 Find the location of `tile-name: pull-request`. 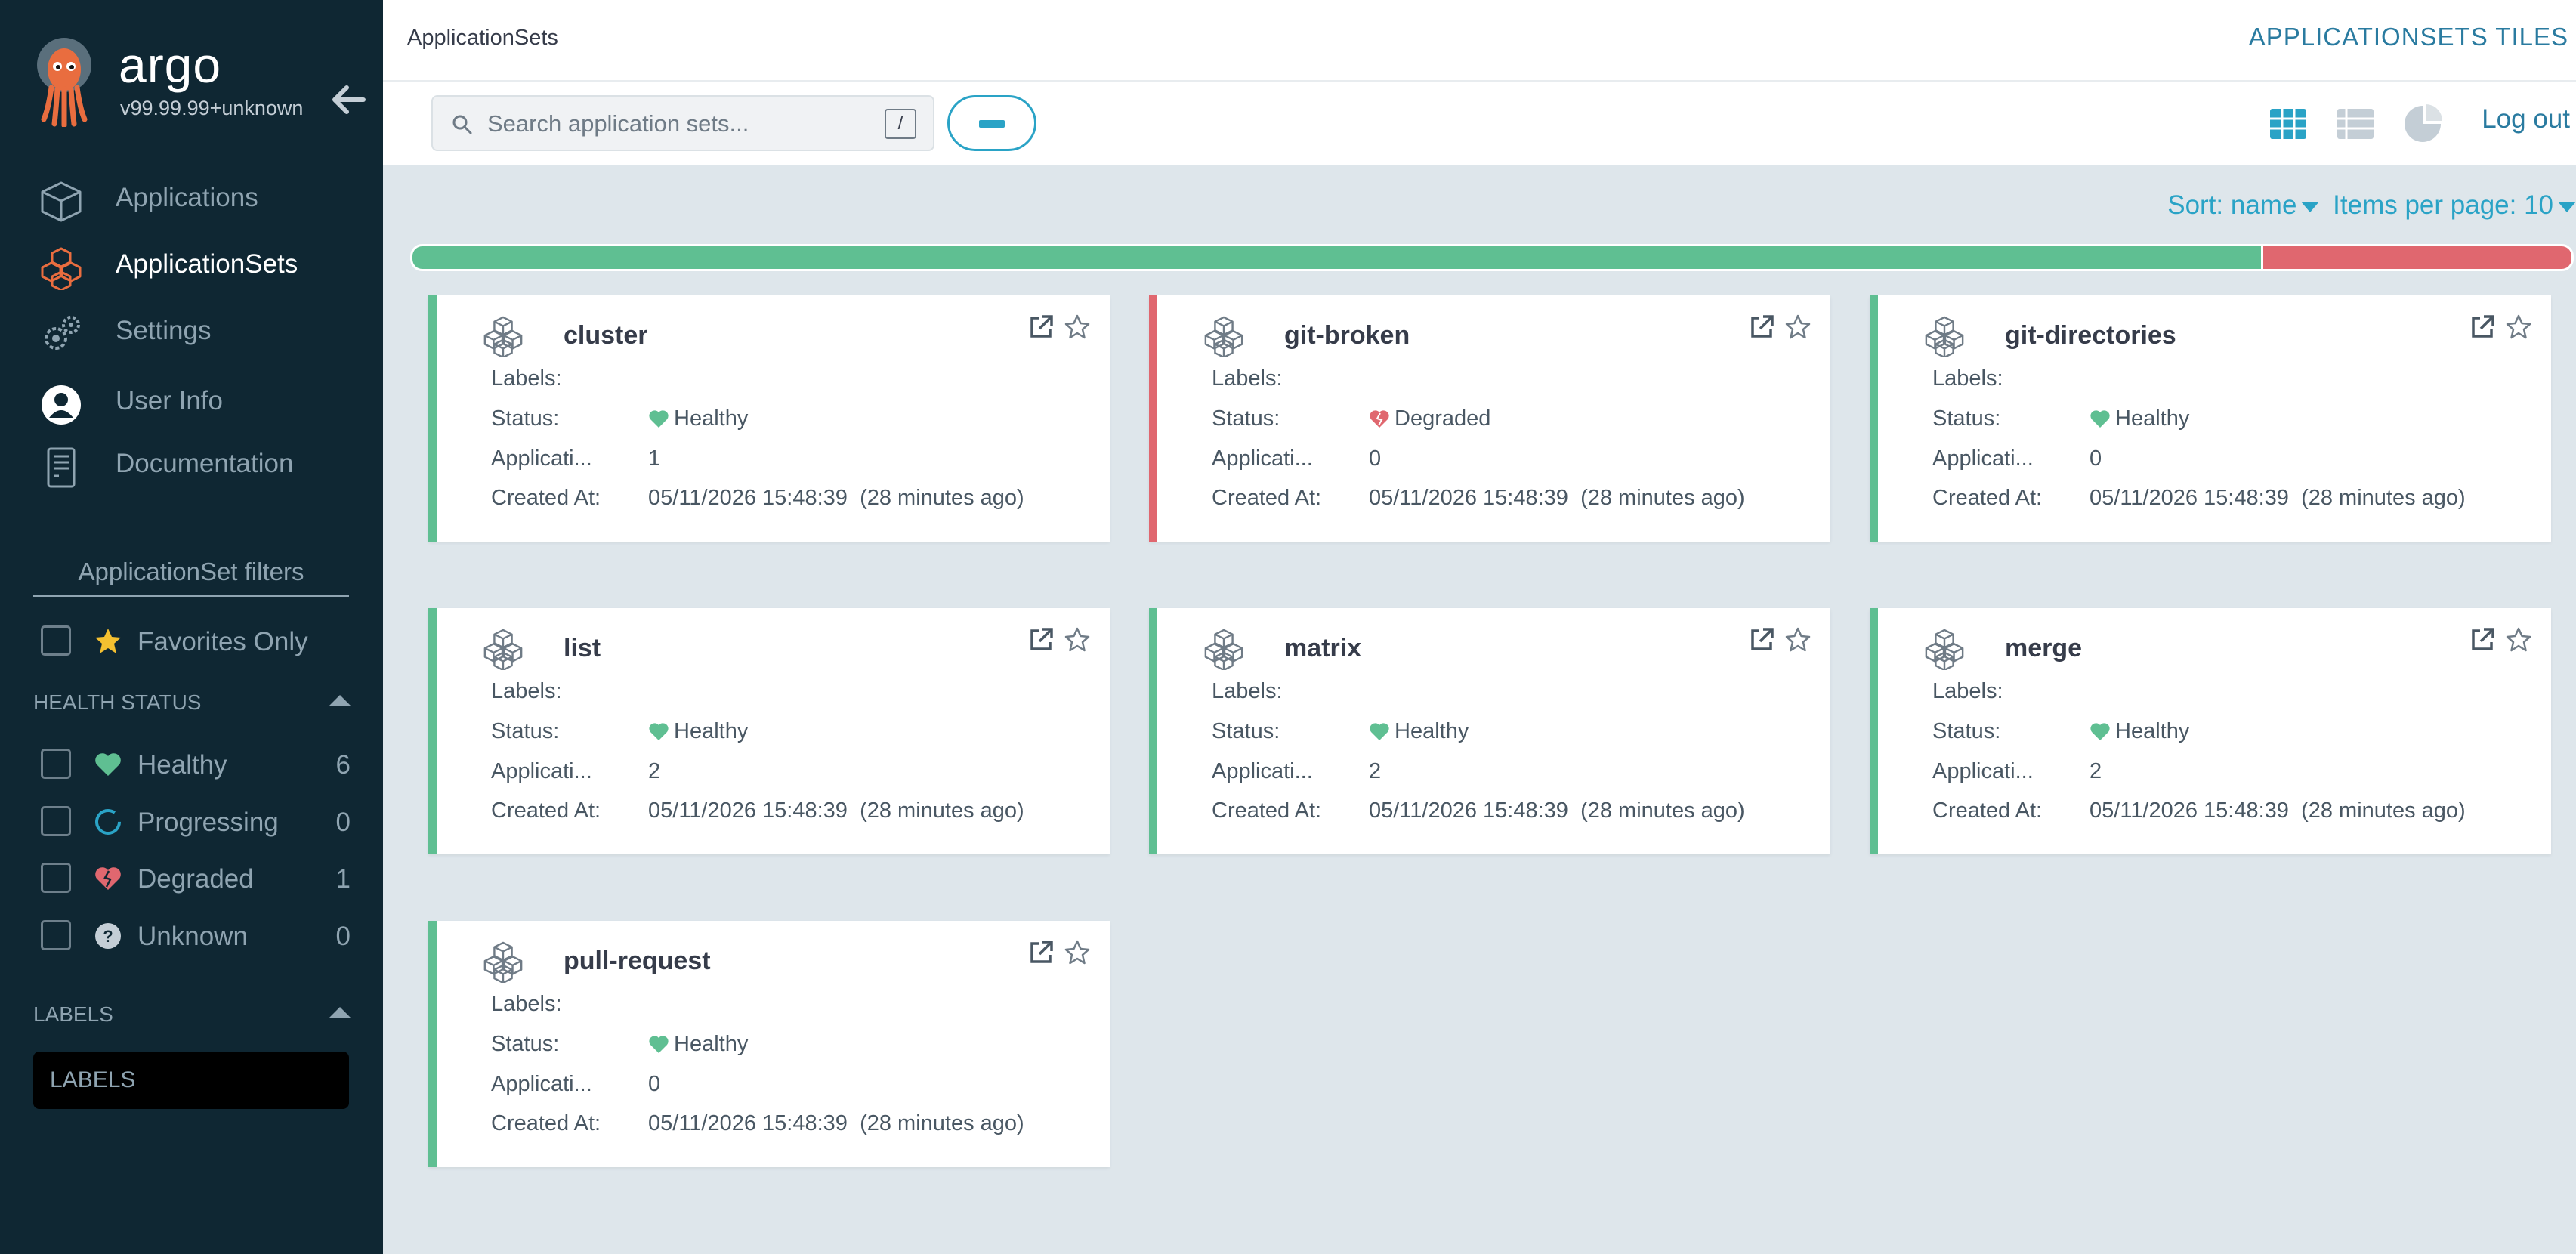

tile-name: pull-request is located at coordinates (637, 961).